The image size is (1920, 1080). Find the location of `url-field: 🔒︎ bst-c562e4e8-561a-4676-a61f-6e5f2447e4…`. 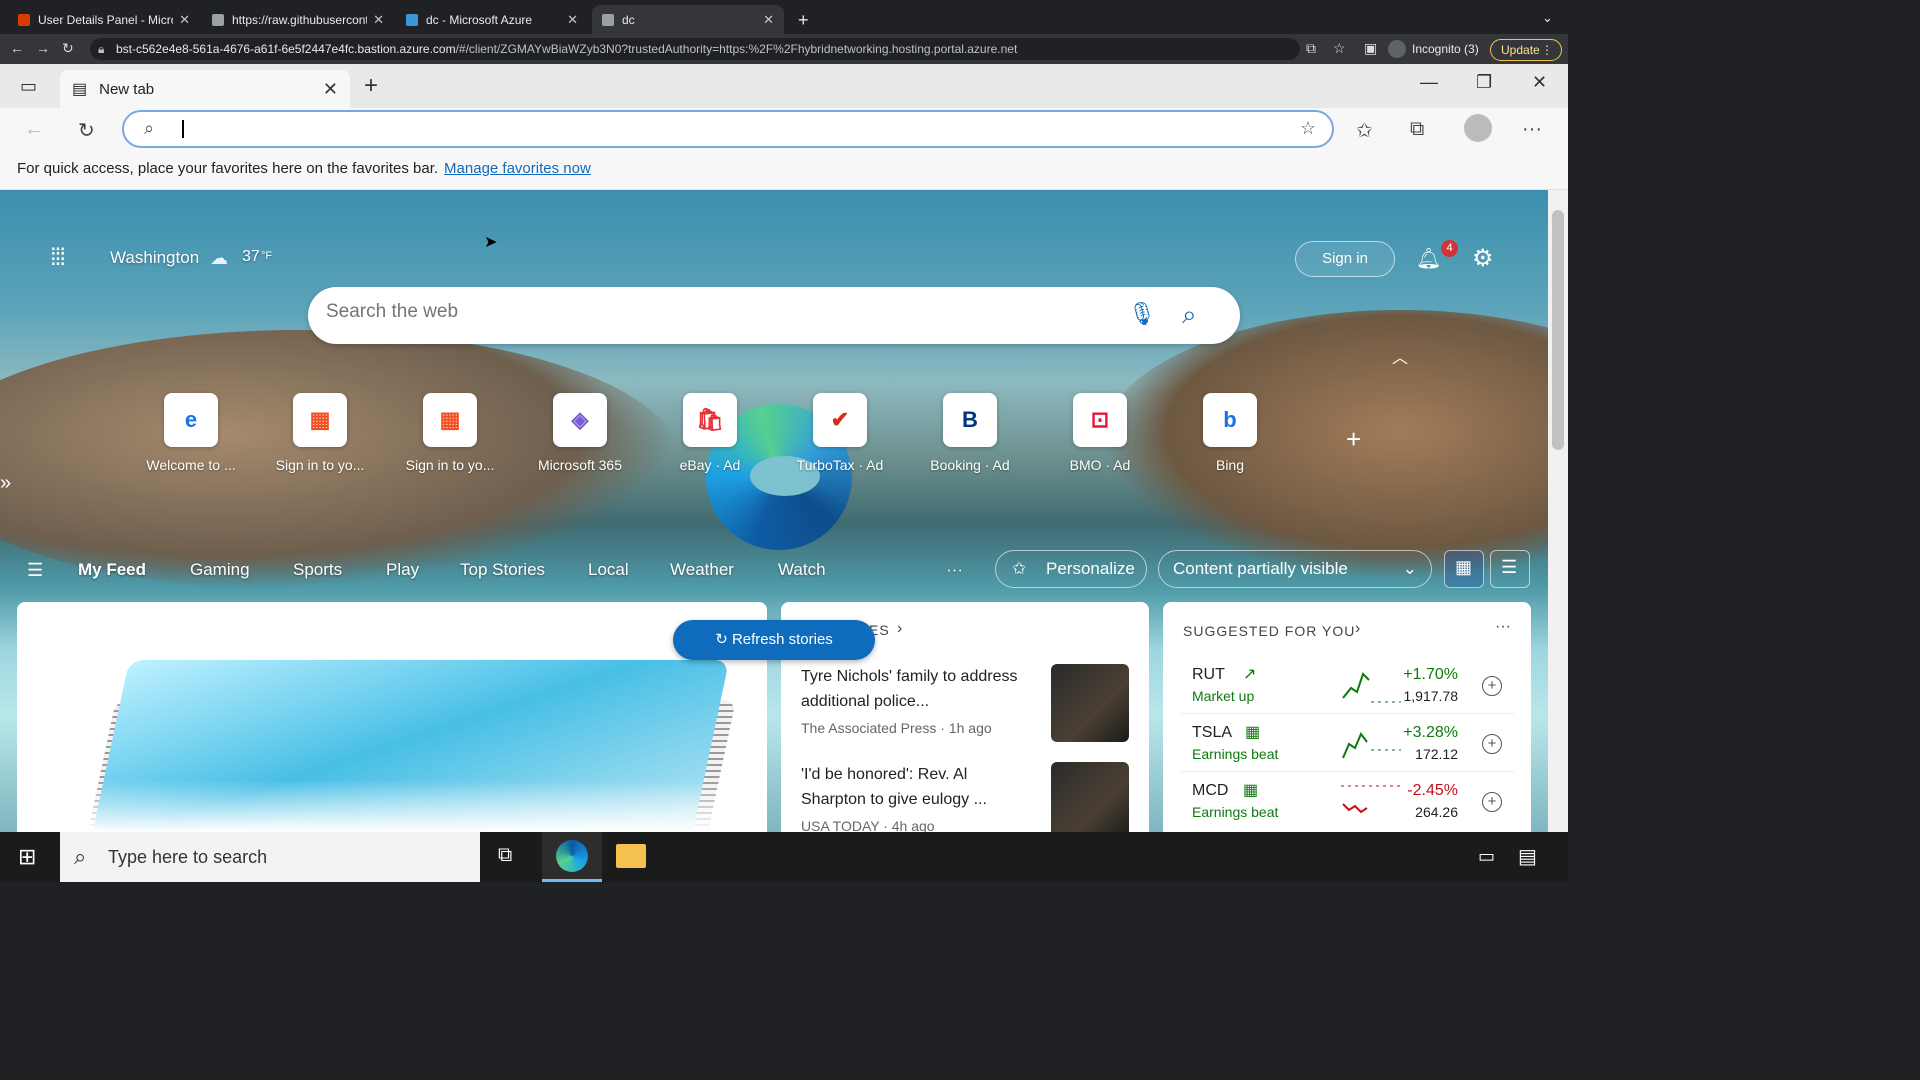

url-field: 🔒︎ bst-c562e4e8-561a-4676-a61f-6e5f2447e4… is located at coordinates (695, 49).